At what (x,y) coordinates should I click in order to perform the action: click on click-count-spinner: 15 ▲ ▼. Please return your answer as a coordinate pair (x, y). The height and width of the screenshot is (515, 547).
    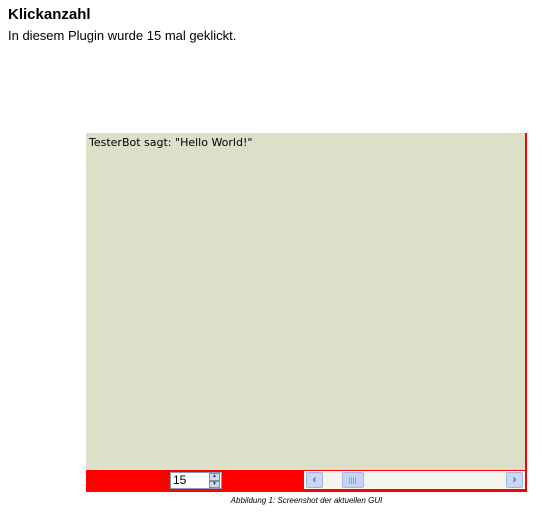
    Looking at the image, I should click on (196, 480).